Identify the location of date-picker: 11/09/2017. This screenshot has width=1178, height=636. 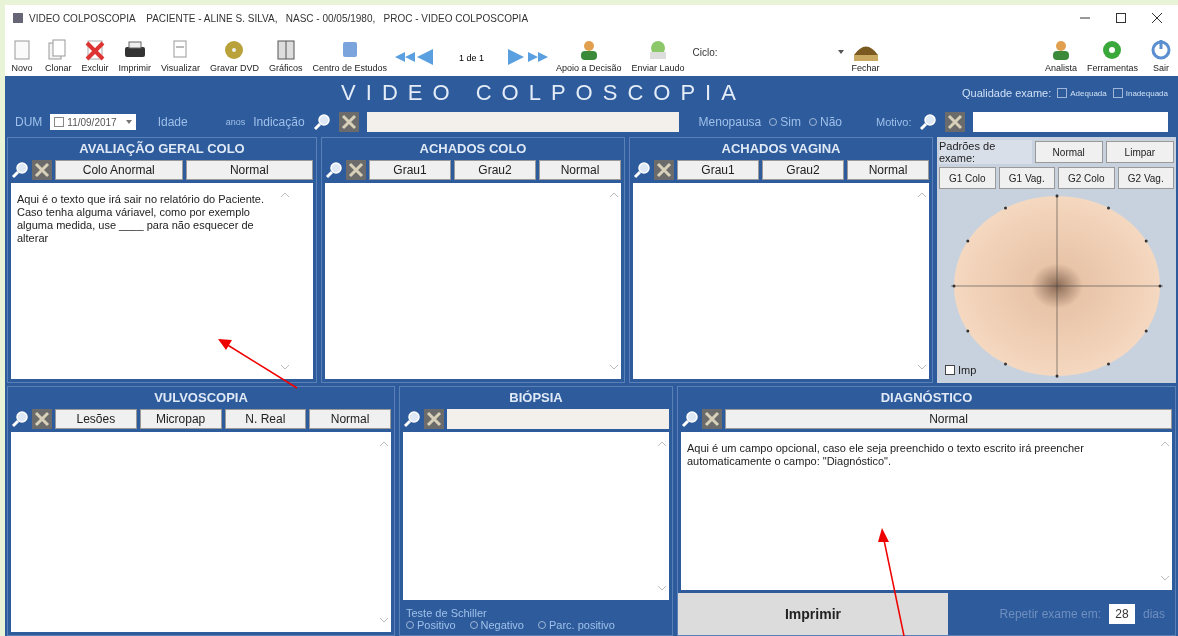
(93, 122).